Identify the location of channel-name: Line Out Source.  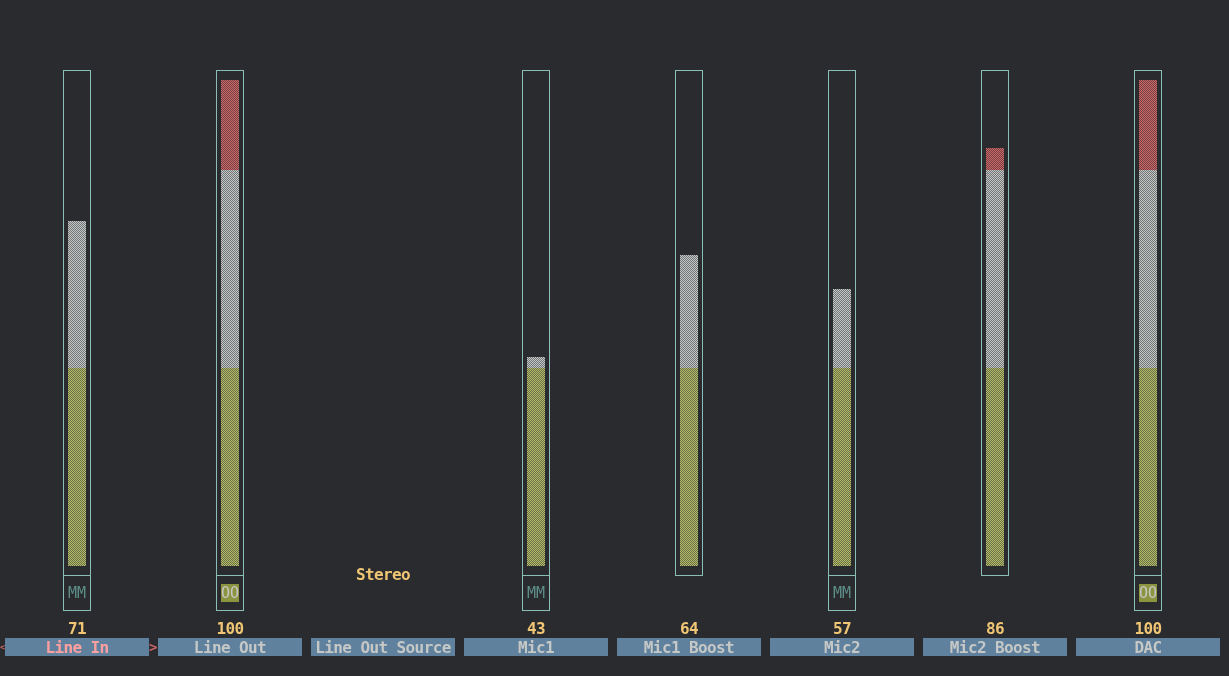
(383, 647).